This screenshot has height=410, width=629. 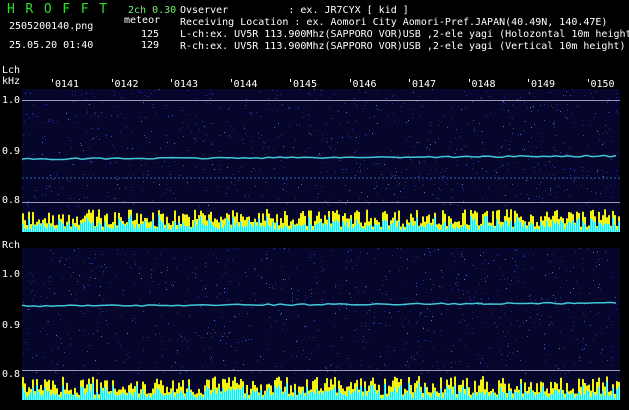 I want to click on time-tick-mark, so click(x=469, y=80).